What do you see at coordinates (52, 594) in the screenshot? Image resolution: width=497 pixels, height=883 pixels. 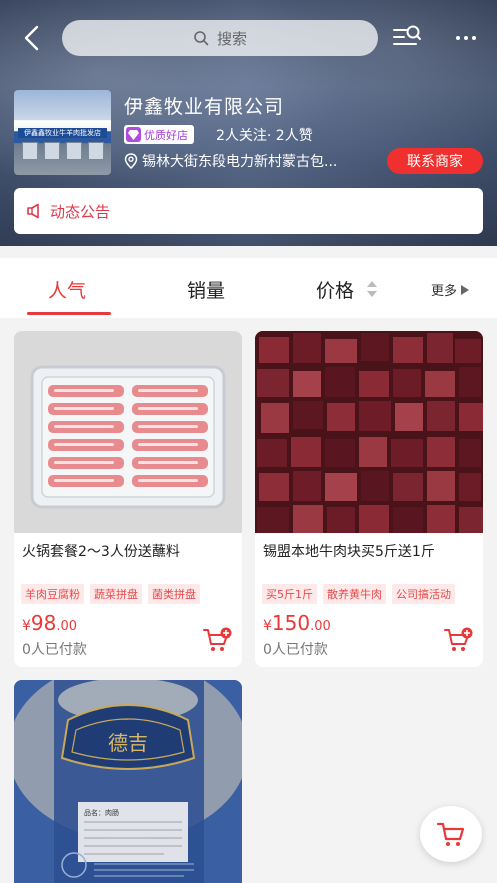 I see `product-tag: 羊肉豆腐粉` at bounding box center [52, 594].